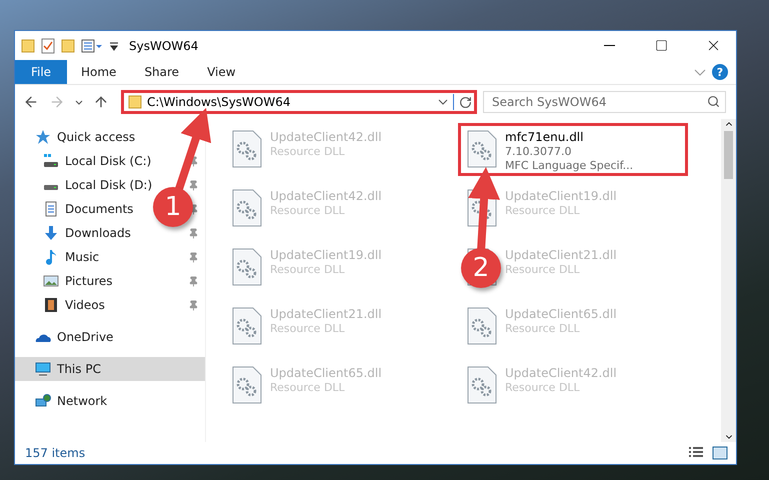 The image size is (769, 480). What do you see at coordinates (79, 369) in the screenshot?
I see `sidebar-item: This PC` at bounding box center [79, 369].